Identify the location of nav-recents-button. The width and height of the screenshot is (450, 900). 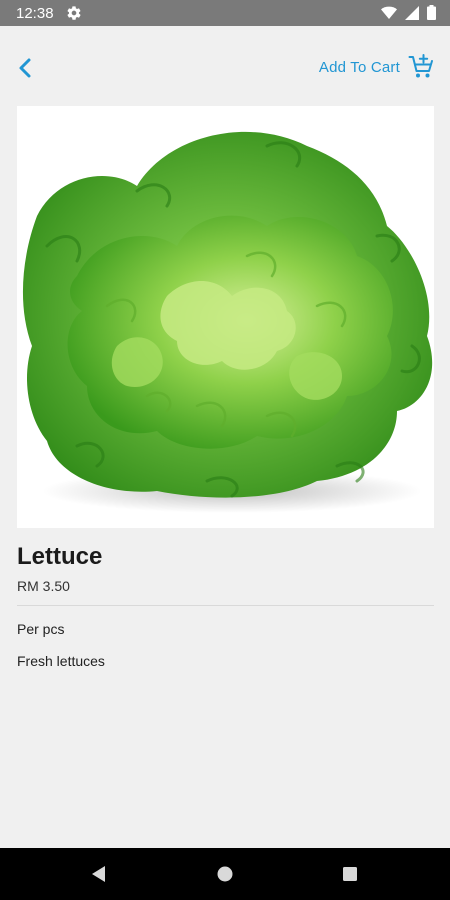
(350, 874).